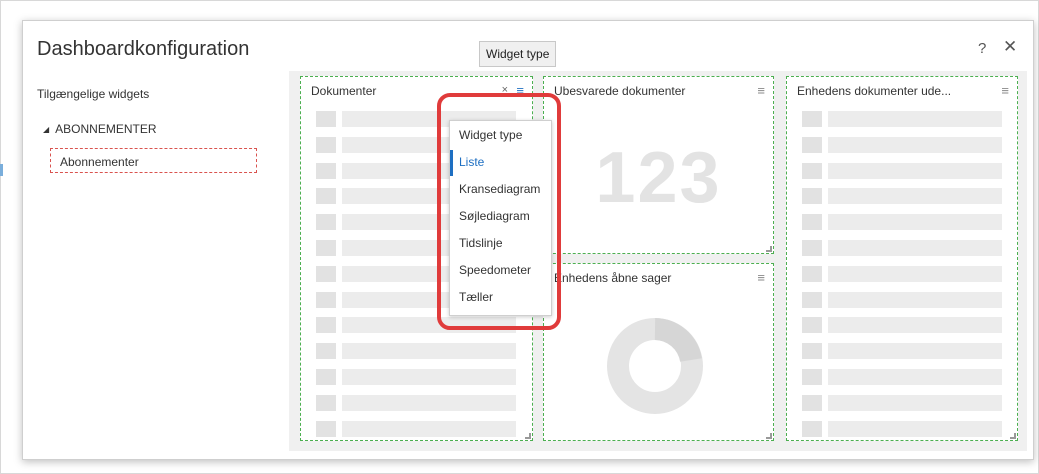  Describe the element at coordinates (46, 129) in the screenshot. I see `caret-down-icon: ◢` at that location.